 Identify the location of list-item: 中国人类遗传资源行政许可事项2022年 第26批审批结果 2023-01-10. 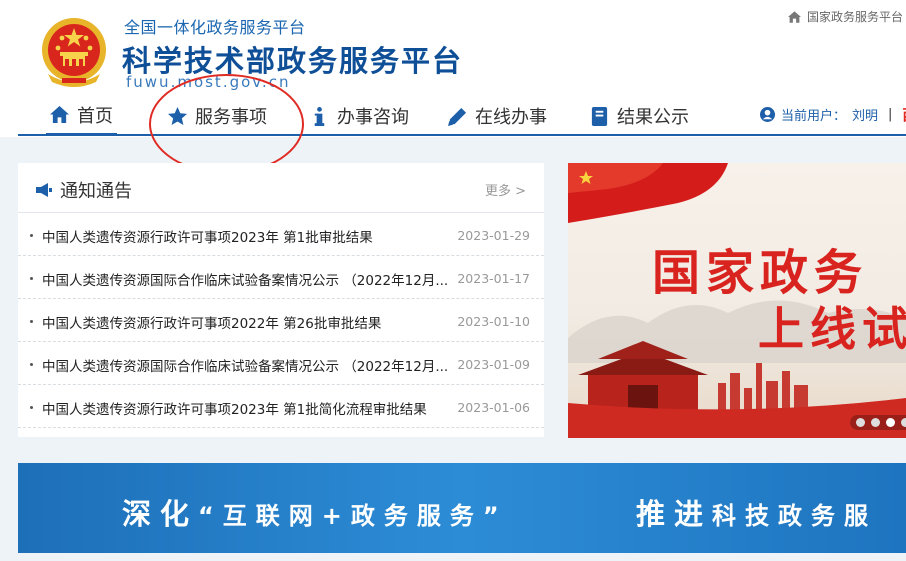
(281, 320).